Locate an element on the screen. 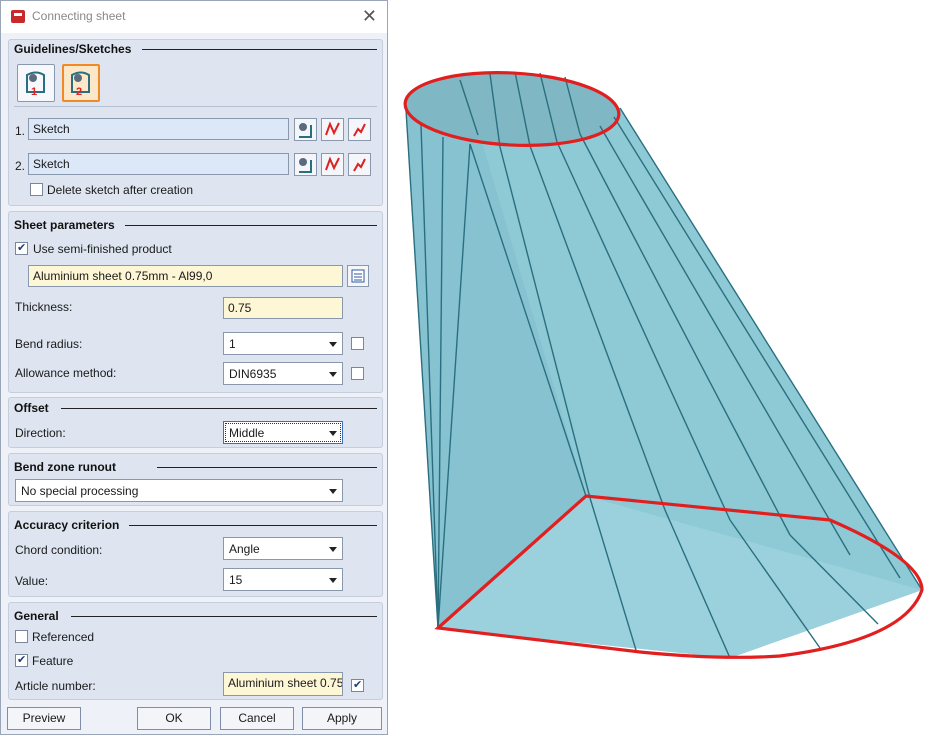  direction-value: Middle is located at coordinates (247, 433).